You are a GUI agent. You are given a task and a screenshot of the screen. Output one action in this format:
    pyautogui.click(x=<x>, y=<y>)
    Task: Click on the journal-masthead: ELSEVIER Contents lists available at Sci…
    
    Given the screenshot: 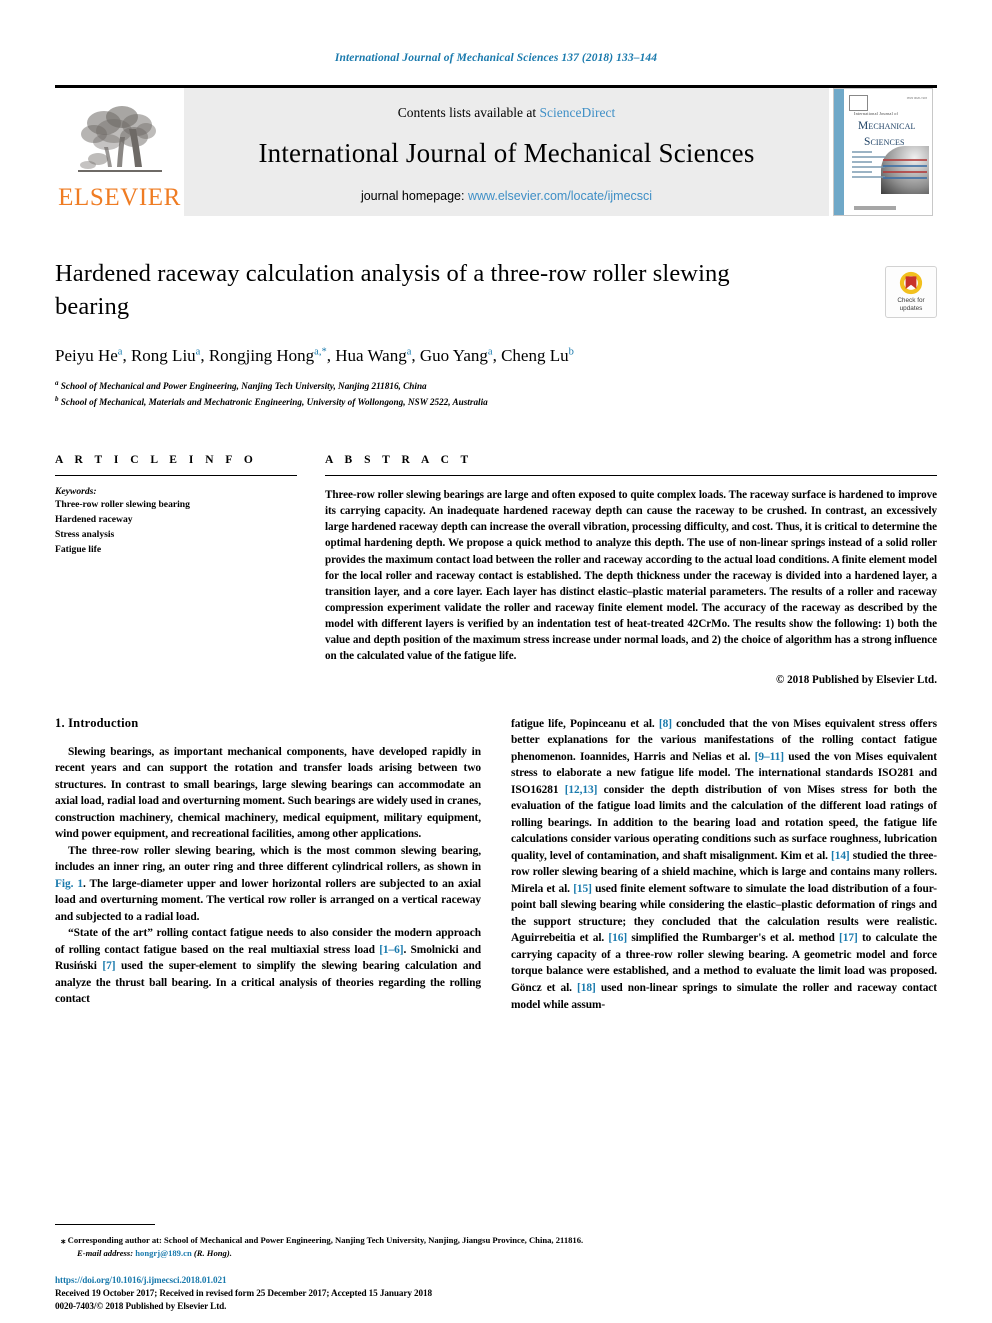 What is the action you would take?
    pyautogui.click(x=496, y=150)
    